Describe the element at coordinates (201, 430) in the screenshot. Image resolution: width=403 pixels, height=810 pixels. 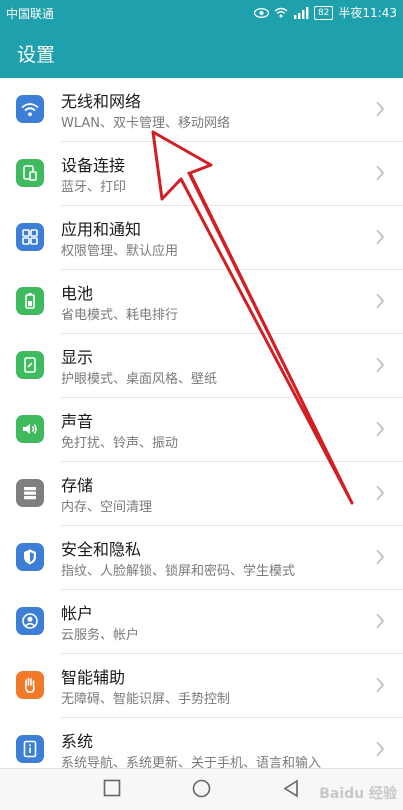
I see `settings-item-sound: 声音 免打扰、铃声、振动` at that location.